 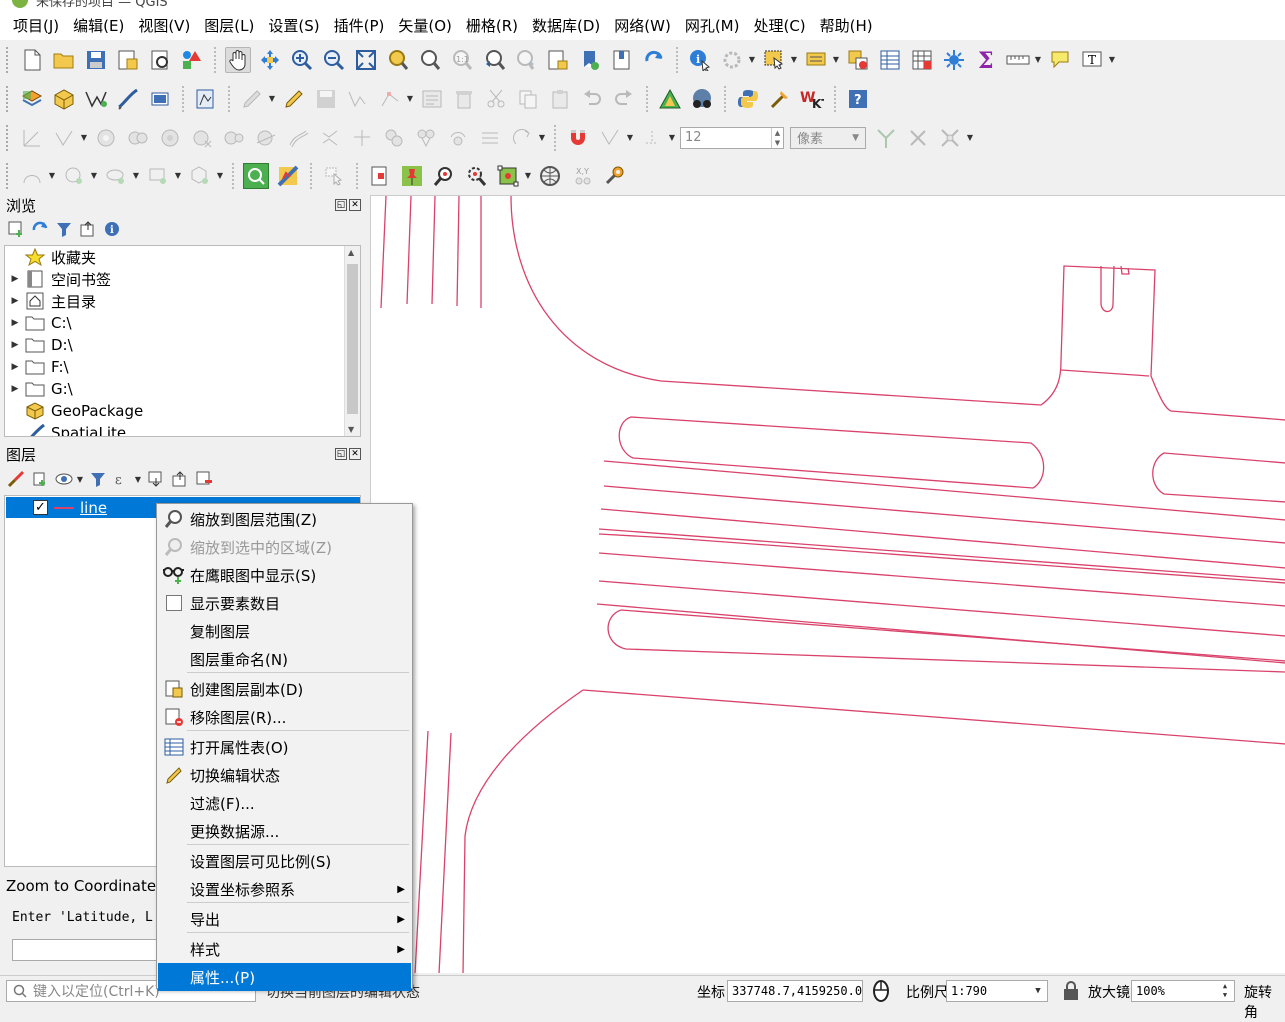 What do you see at coordinates (284, 659) in the screenshot?
I see `menu-rename-layer: 图层重命名(N)` at bounding box center [284, 659].